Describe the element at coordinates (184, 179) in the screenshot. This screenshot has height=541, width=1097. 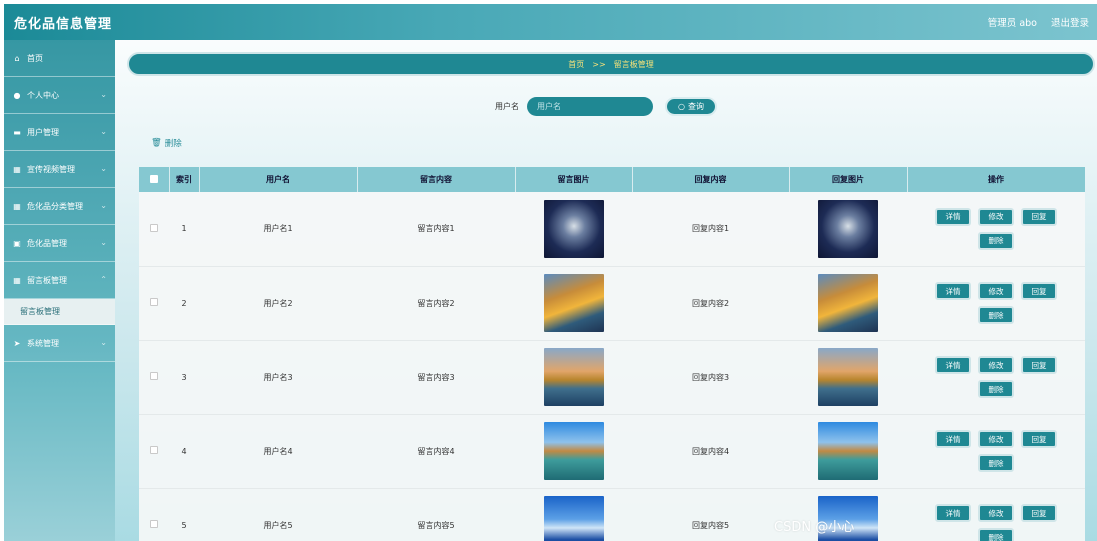
I see `column-header: 索引` at that location.